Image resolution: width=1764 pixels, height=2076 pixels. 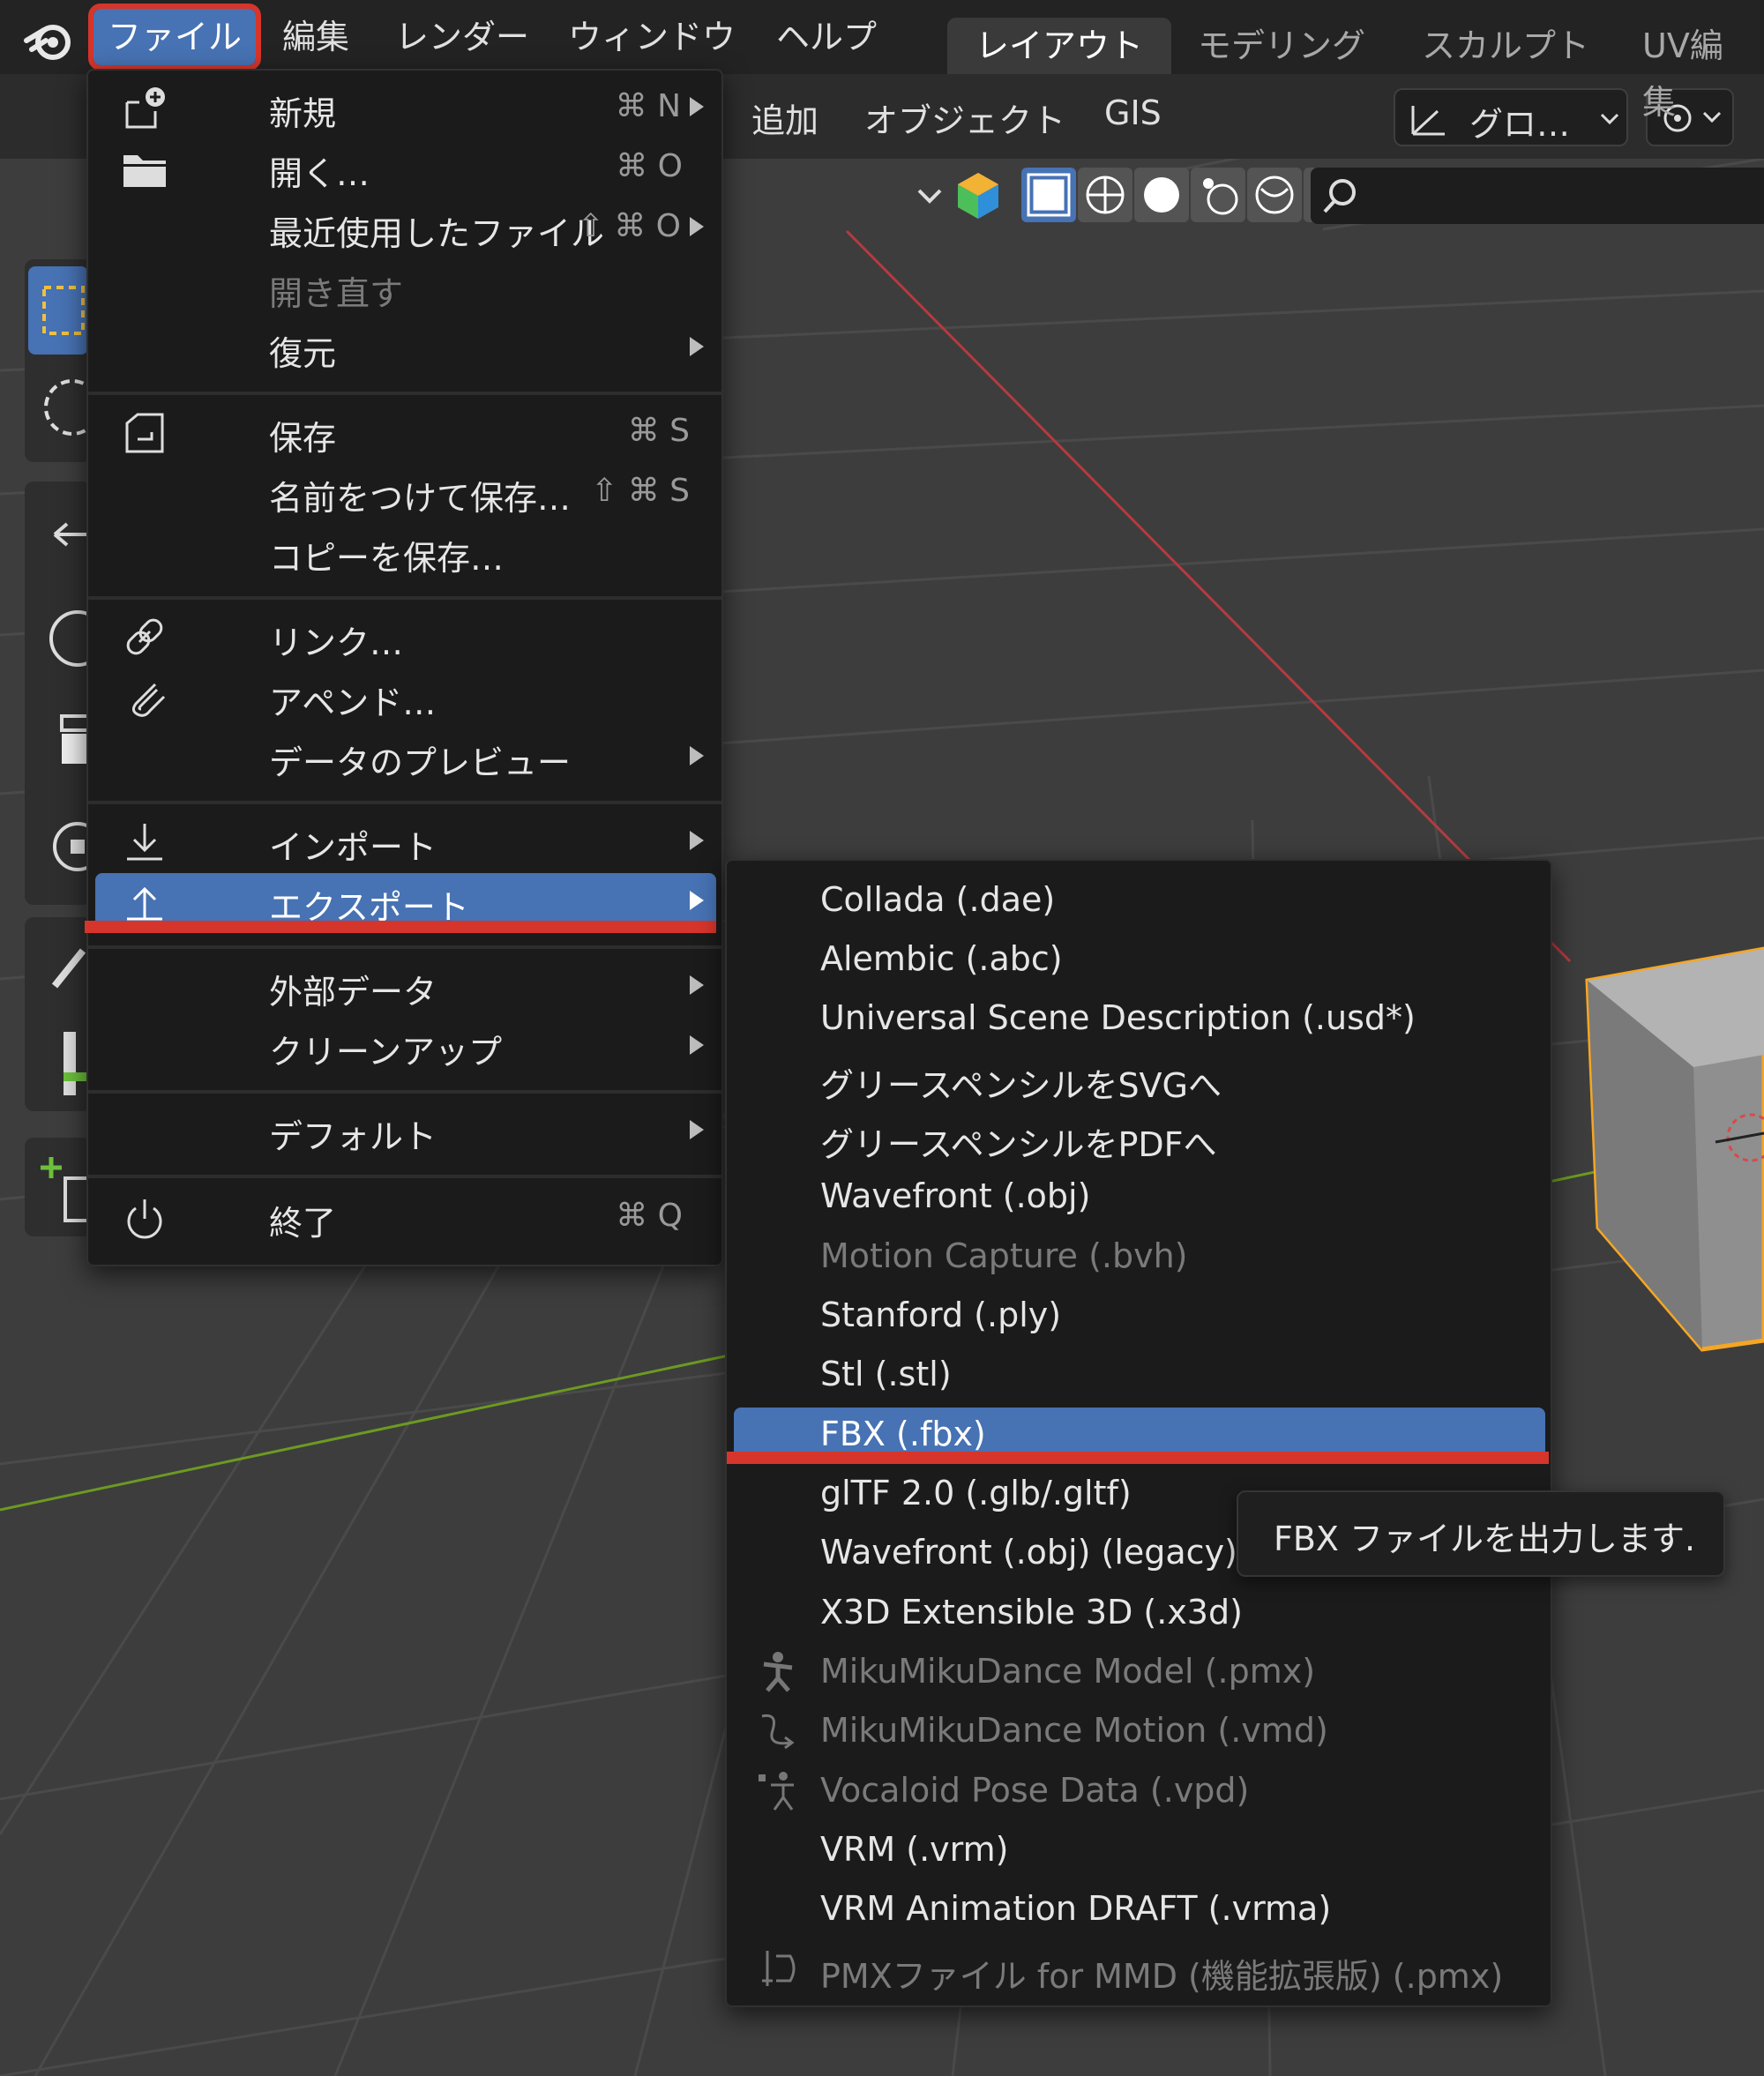 I want to click on xray-toggle-button, so click(x=1048, y=195).